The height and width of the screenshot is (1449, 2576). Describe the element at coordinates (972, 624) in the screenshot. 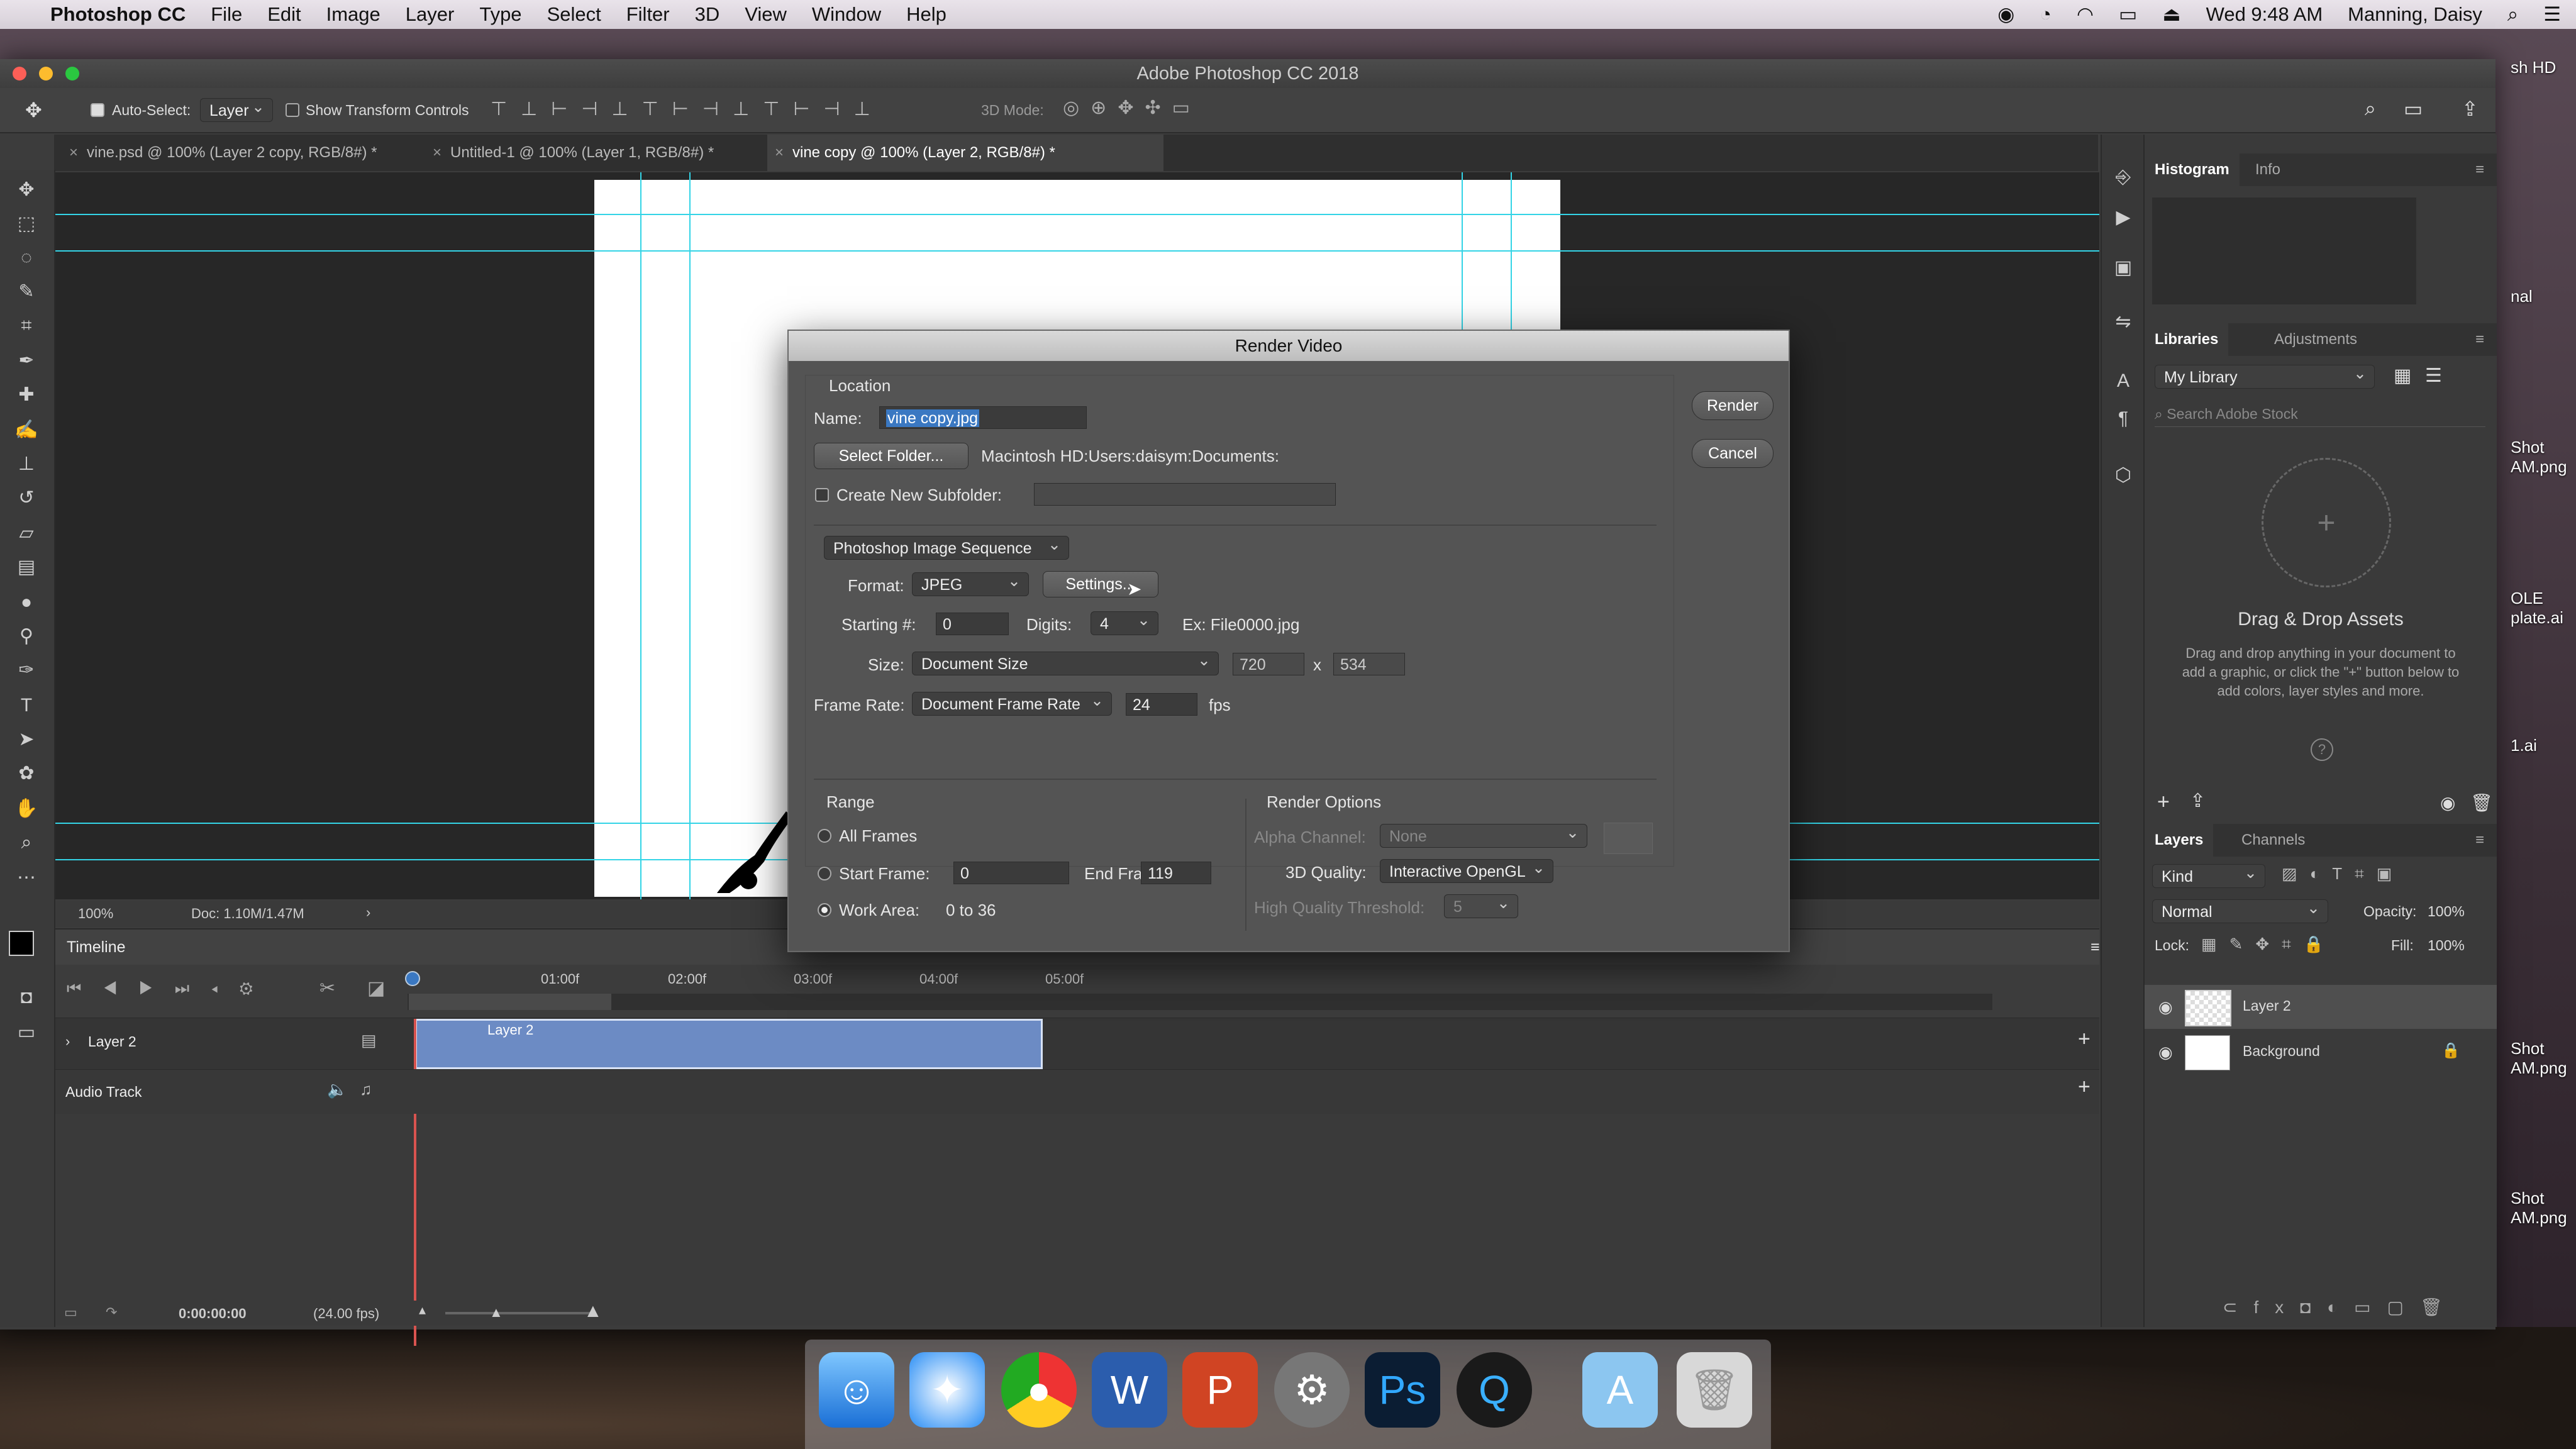

I see `starting-number-input: 0` at that location.